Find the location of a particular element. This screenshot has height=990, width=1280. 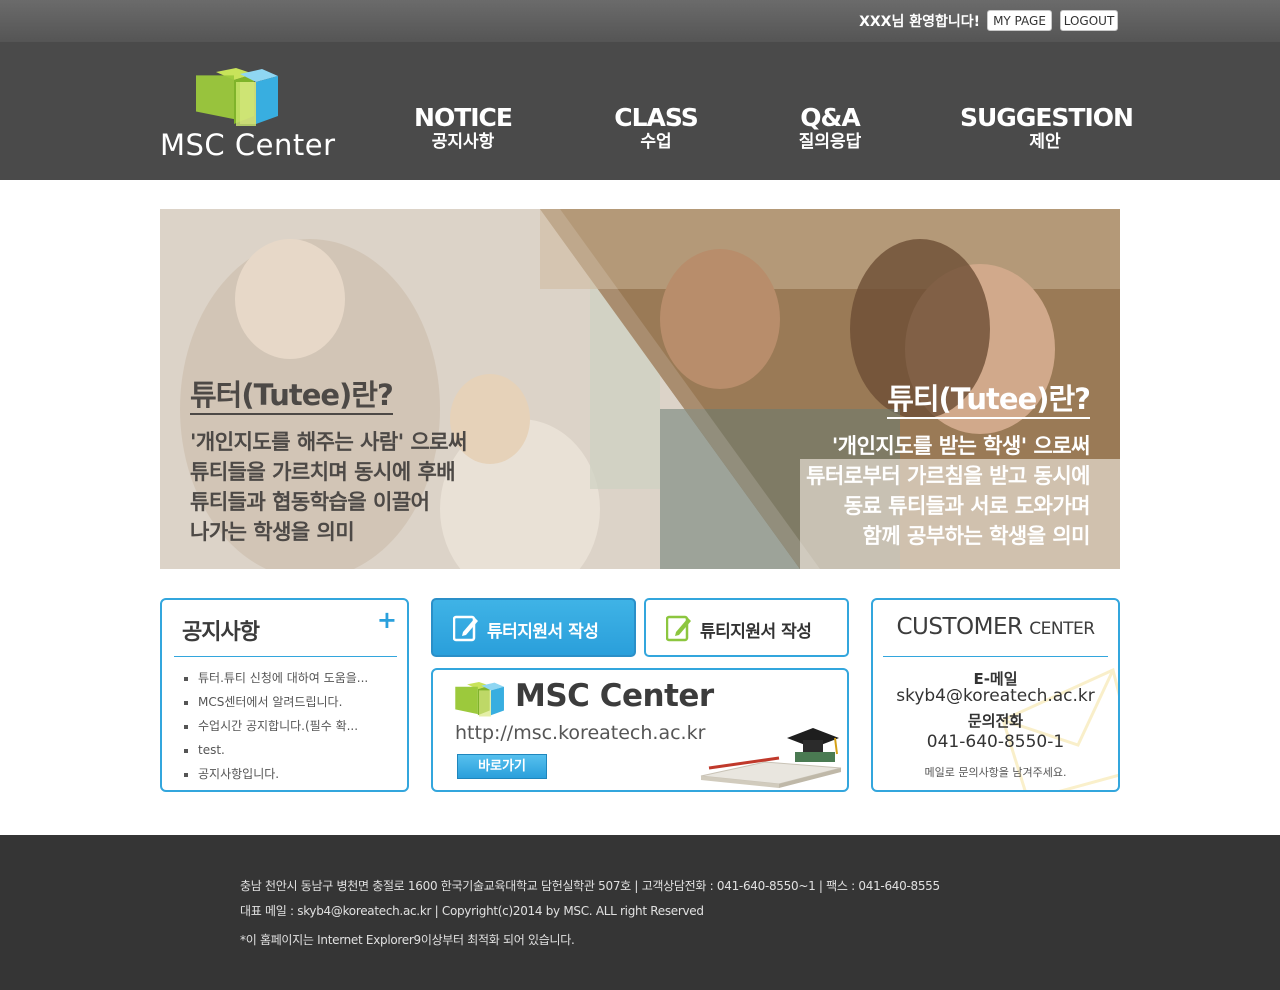

tutor-line: 튜티들을 가르치며 동시에 후배 is located at coordinates (323, 472).